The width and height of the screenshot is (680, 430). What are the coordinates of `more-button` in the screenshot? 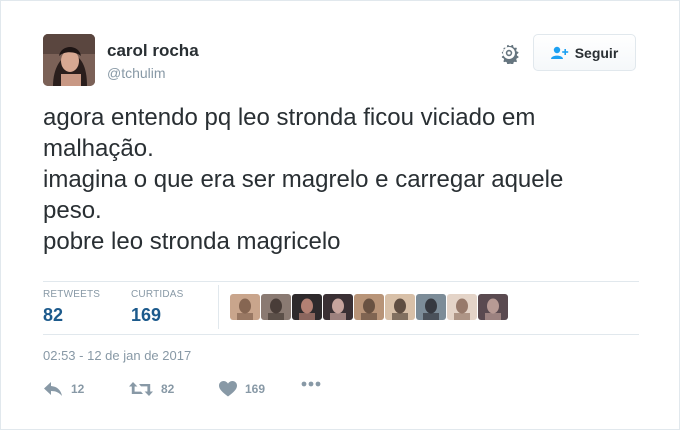 It's located at (311, 384).